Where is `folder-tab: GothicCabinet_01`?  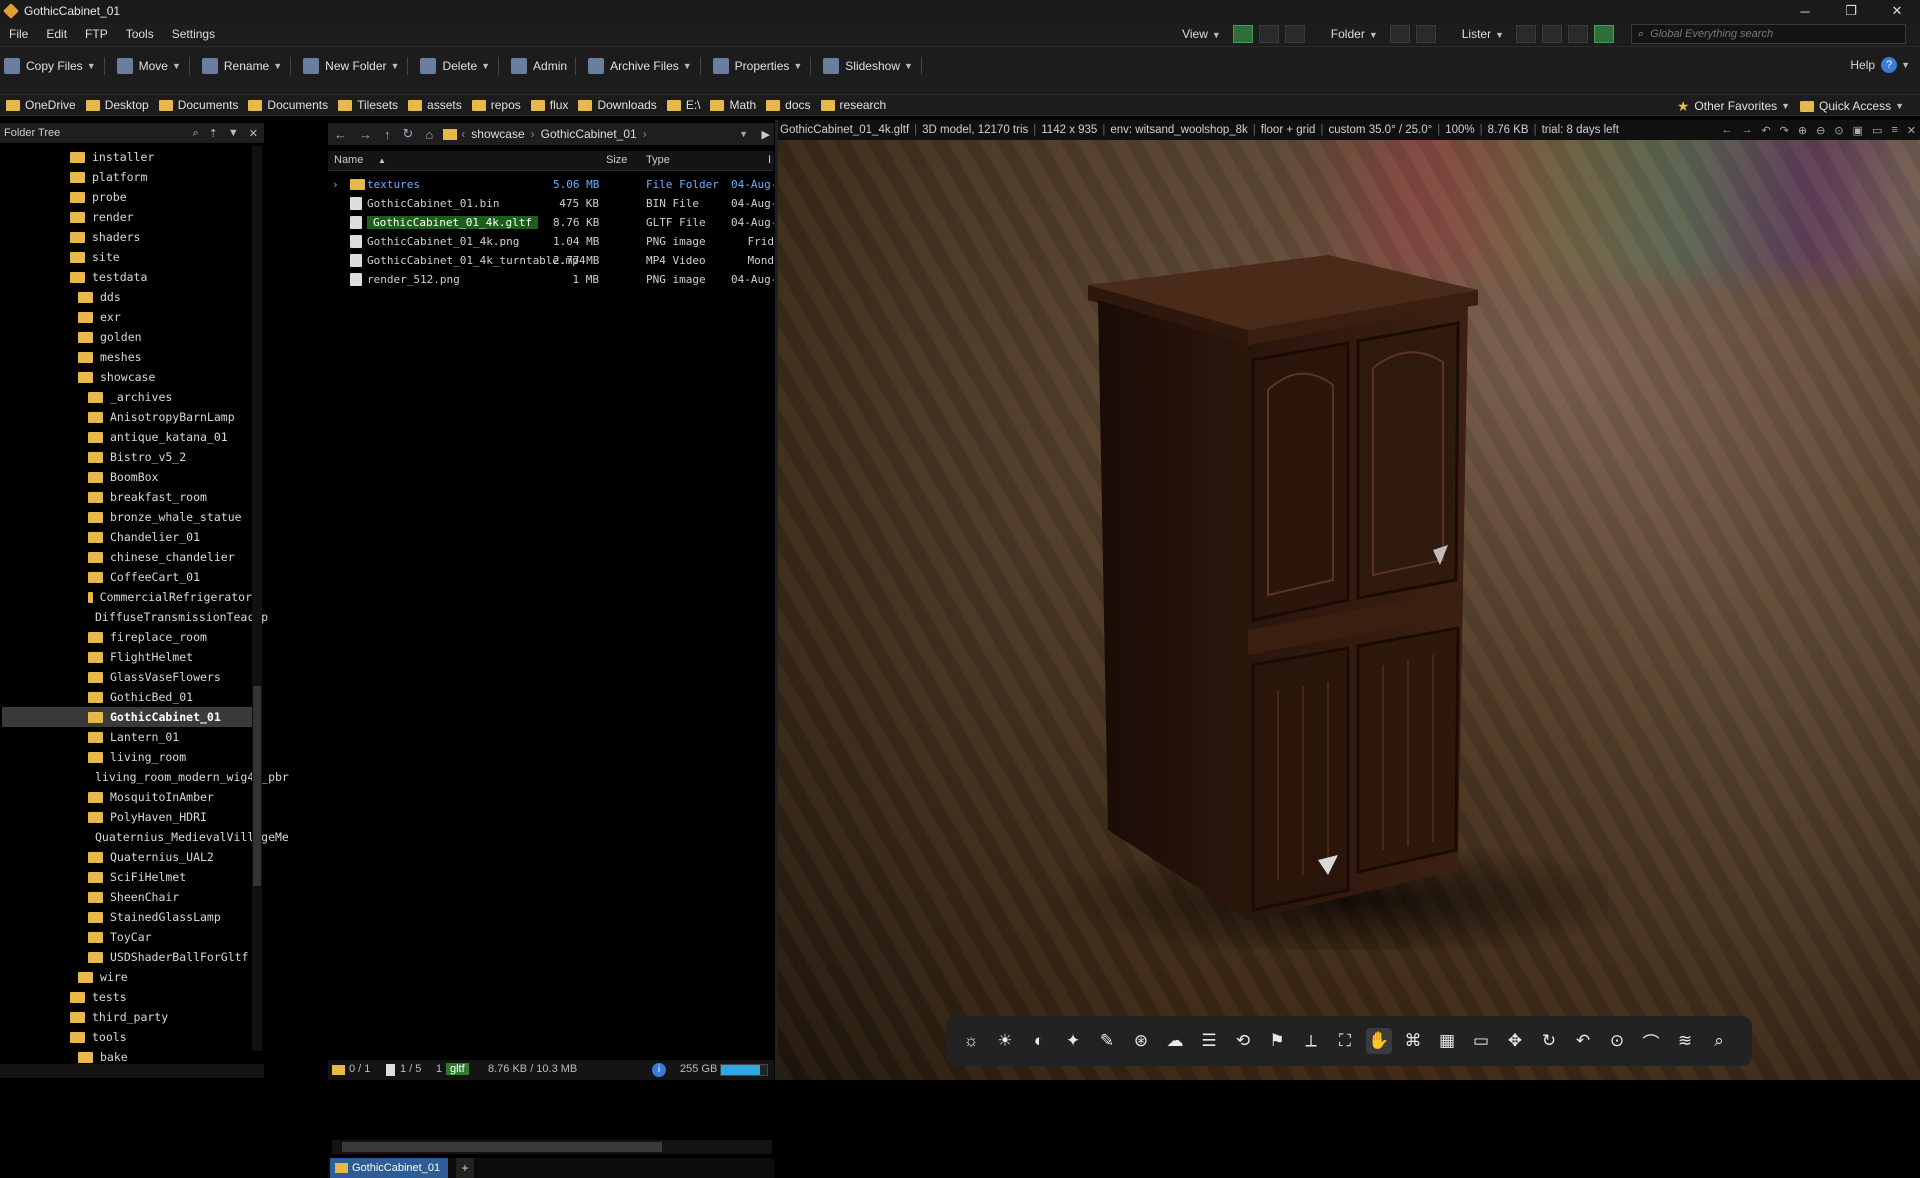 folder-tab: GothicCabinet_01 is located at coordinates (389, 1168).